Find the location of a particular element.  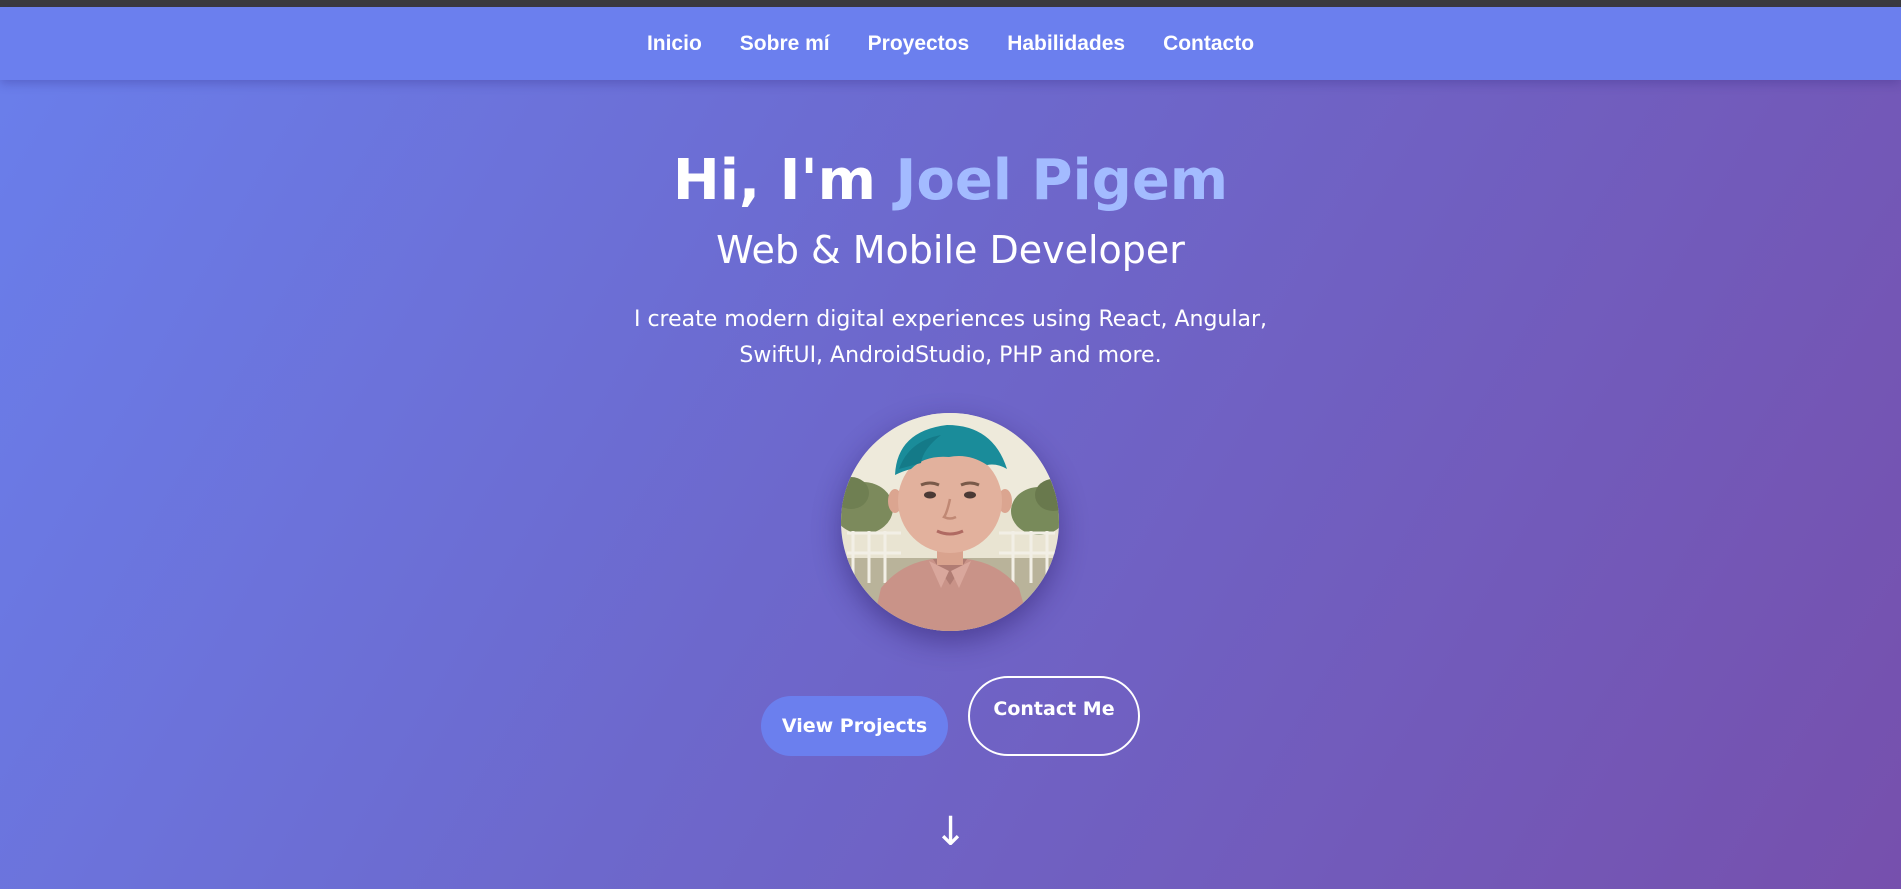

profile-avatar is located at coordinates (950, 522).